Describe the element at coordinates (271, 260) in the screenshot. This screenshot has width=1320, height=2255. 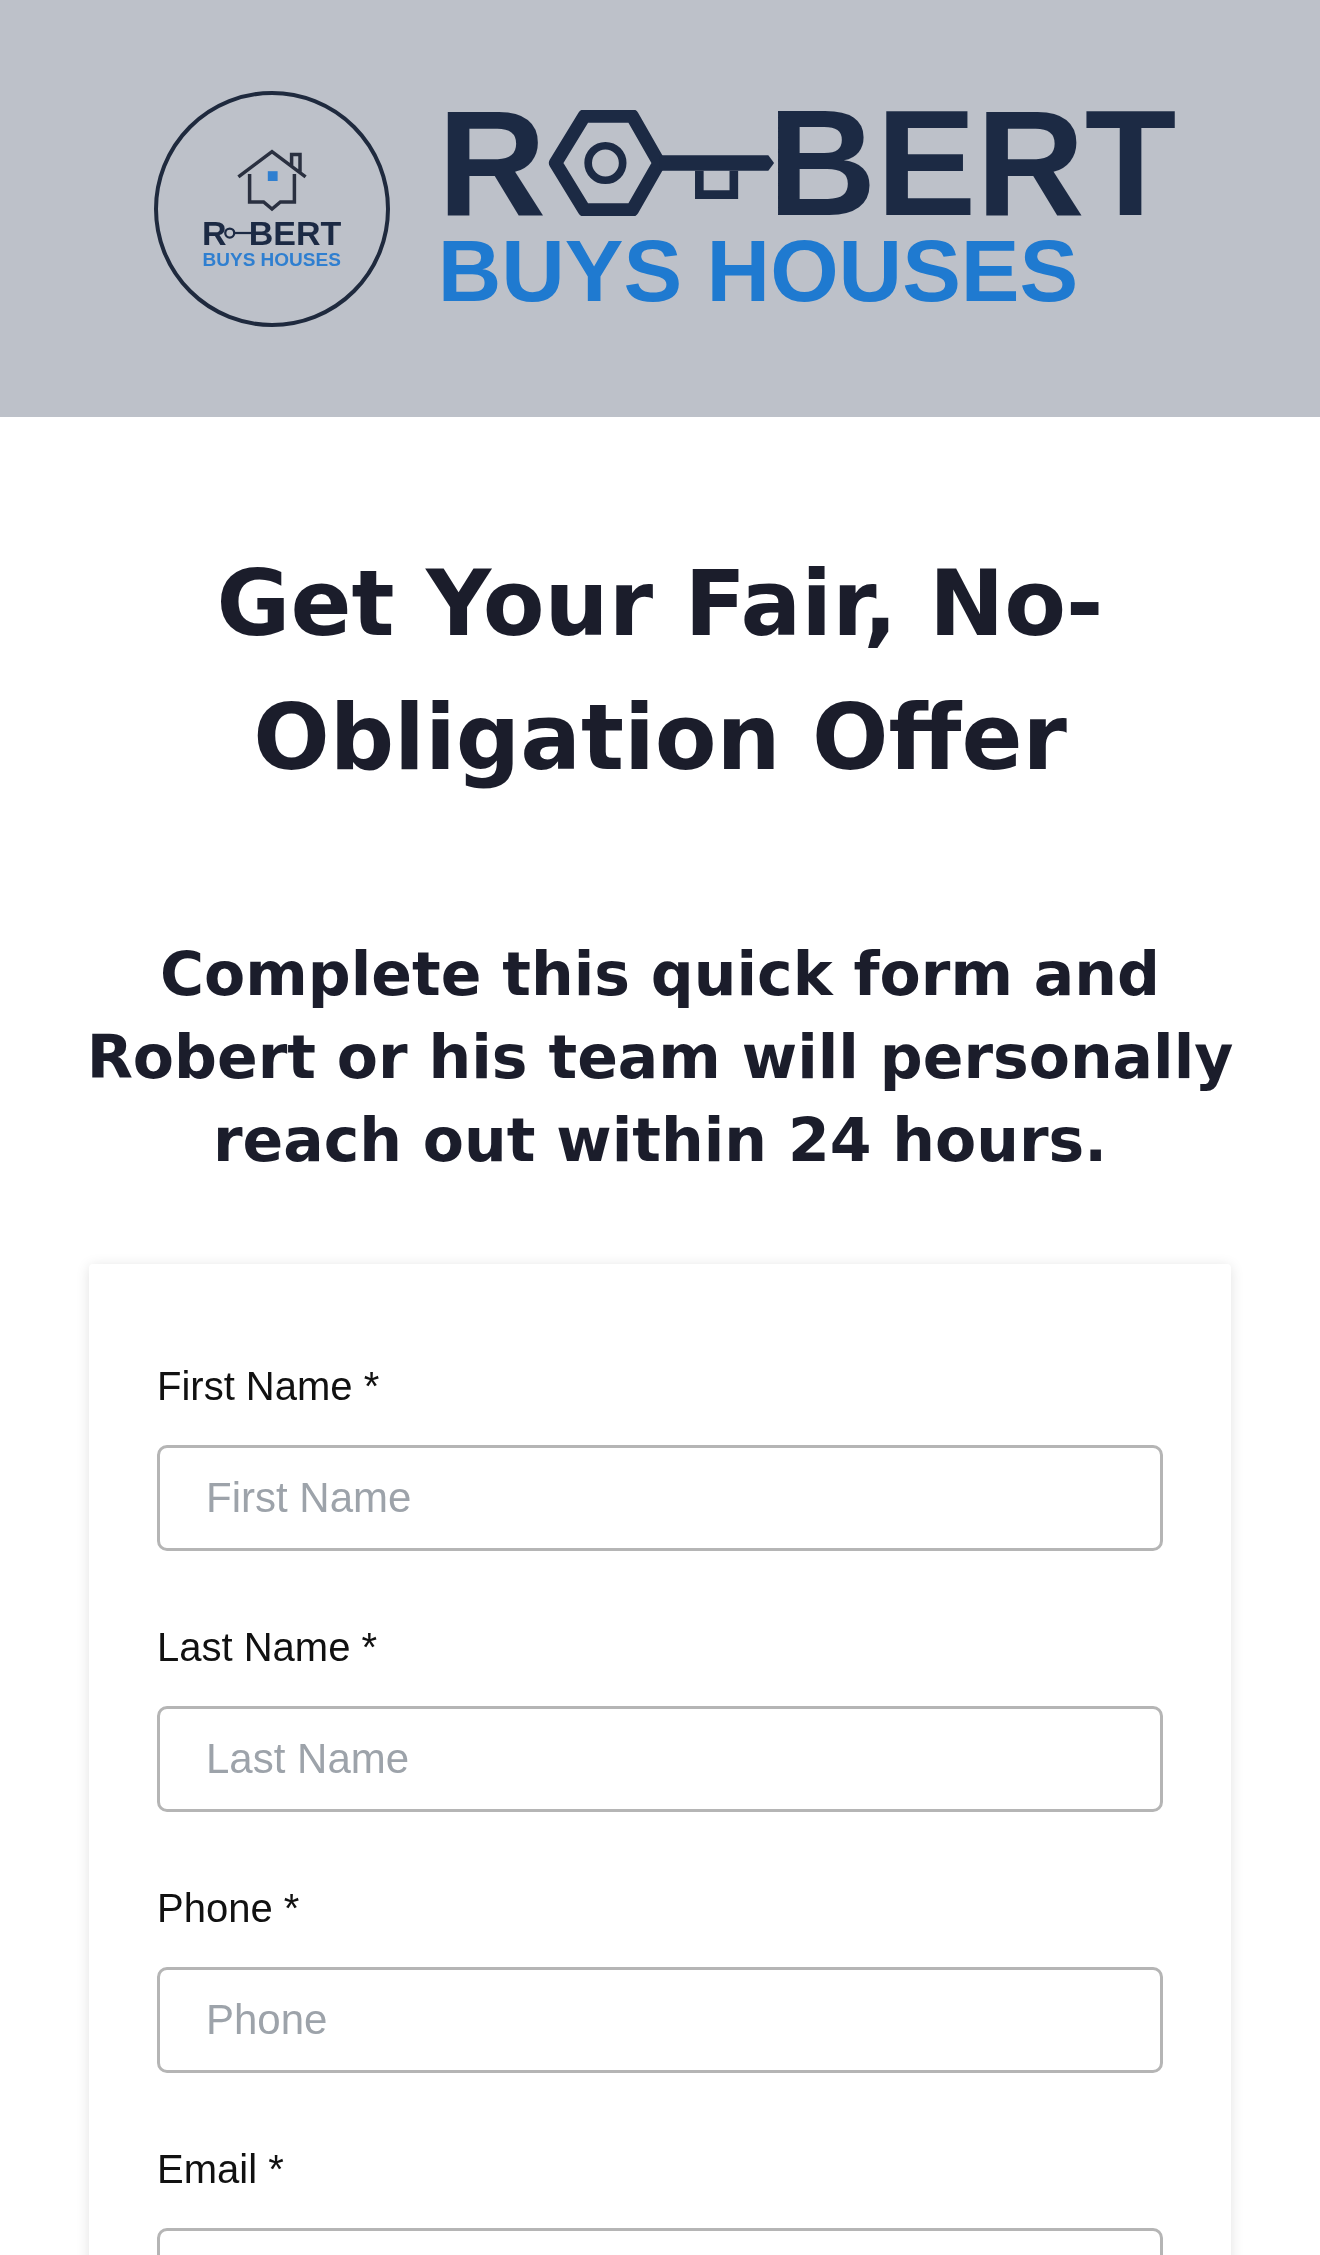
I see `badge-tagline: BUYS HOUSES` at that location.